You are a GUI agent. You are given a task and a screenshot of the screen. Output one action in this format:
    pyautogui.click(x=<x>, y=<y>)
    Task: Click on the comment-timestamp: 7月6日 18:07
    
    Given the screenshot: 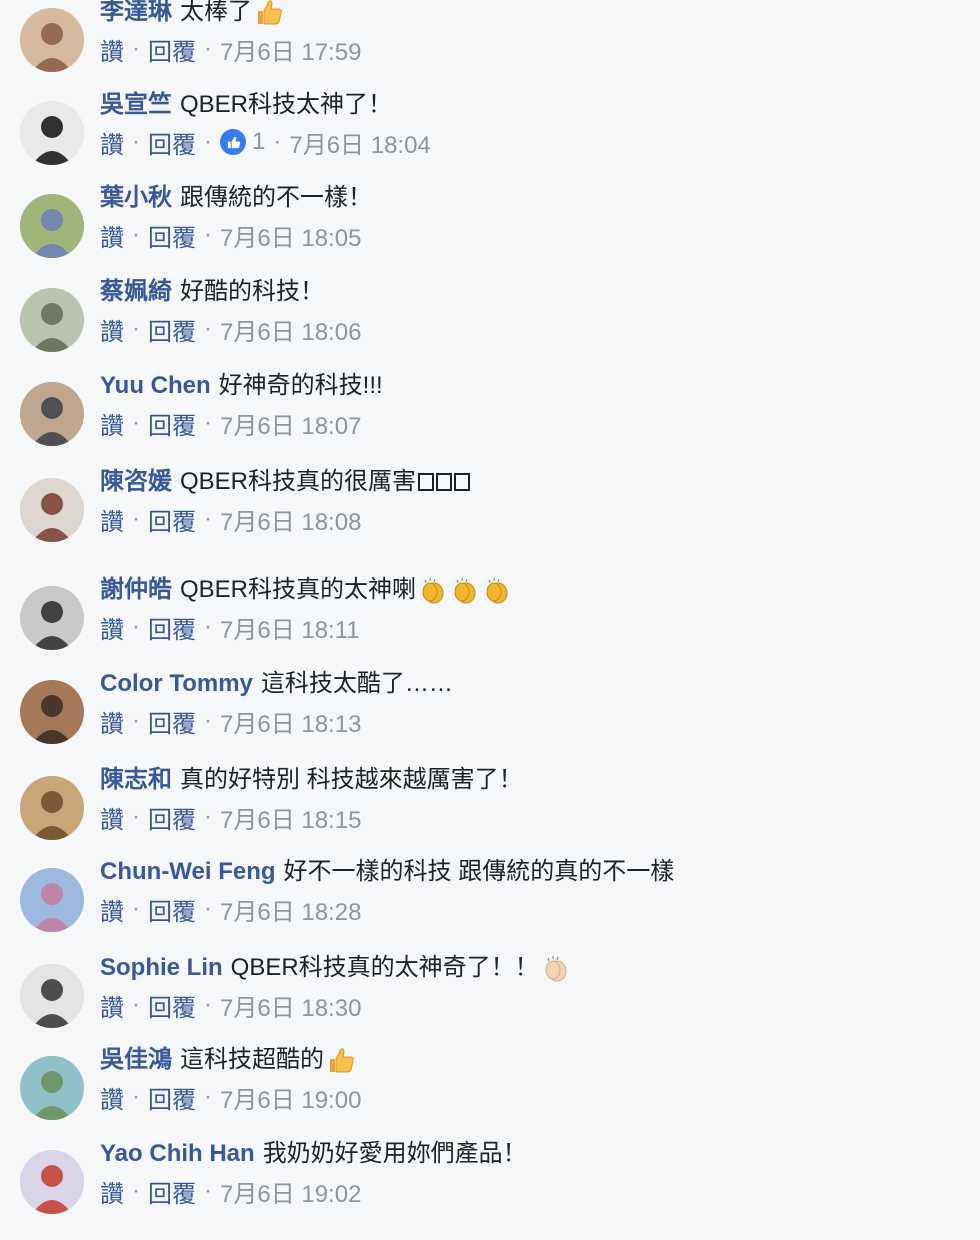 What is the action you would take?
    pyautogui.click(x=290, y=423)
    